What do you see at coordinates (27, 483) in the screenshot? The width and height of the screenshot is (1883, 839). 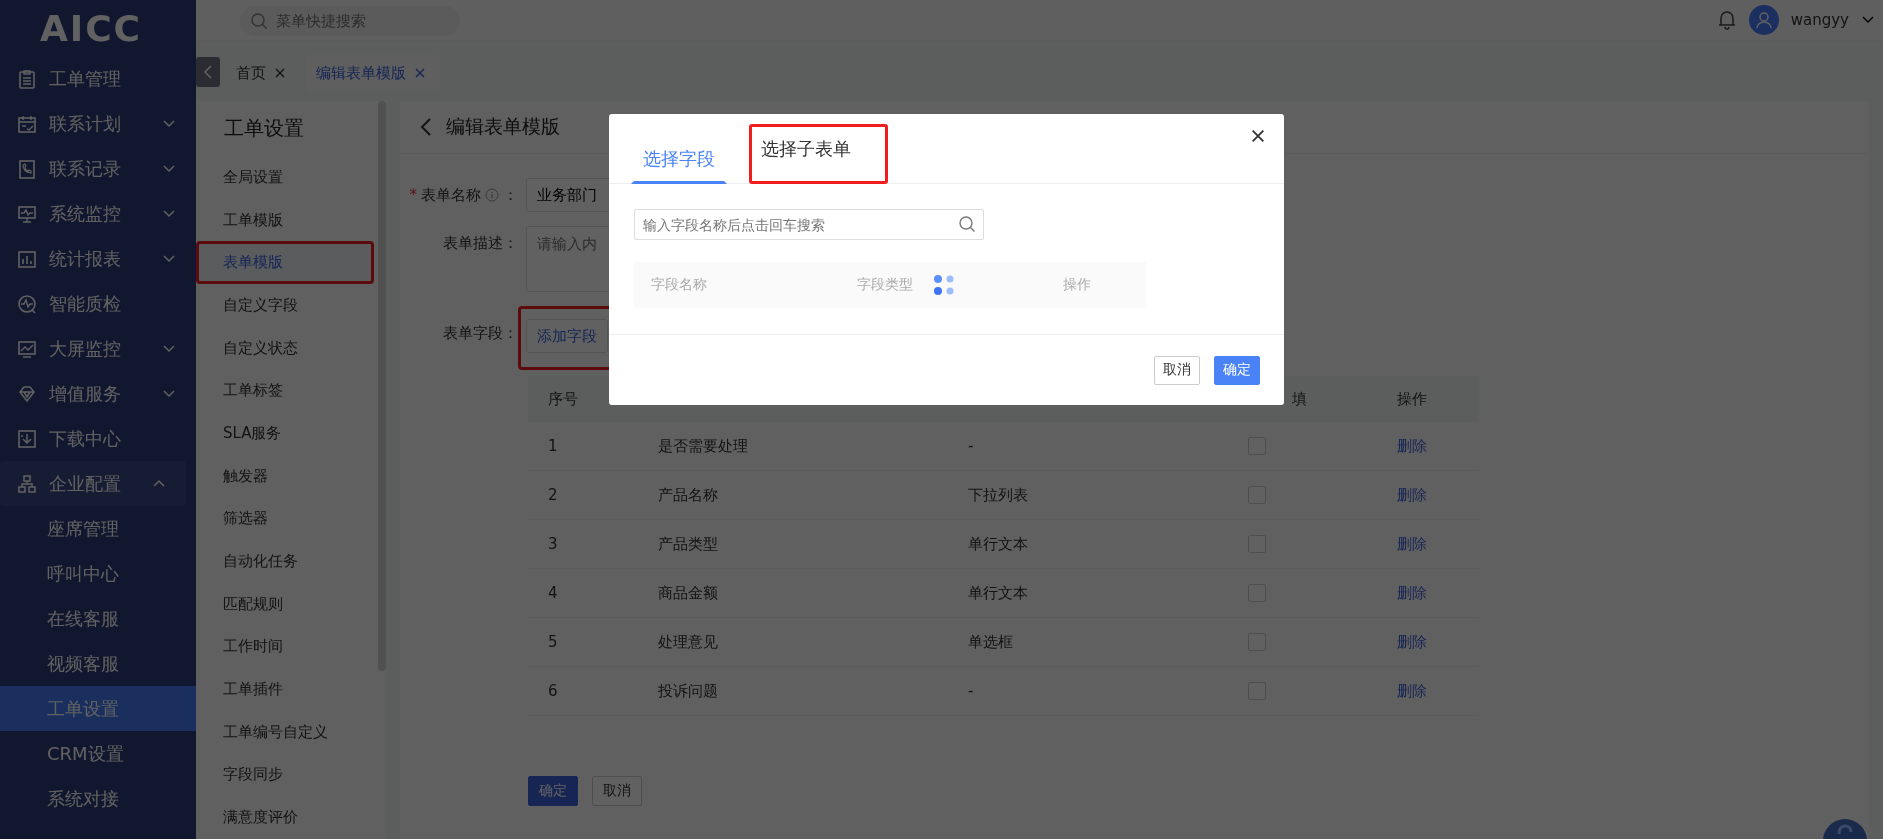 I see `org-chart-icon` at bounding box center [27, 483].